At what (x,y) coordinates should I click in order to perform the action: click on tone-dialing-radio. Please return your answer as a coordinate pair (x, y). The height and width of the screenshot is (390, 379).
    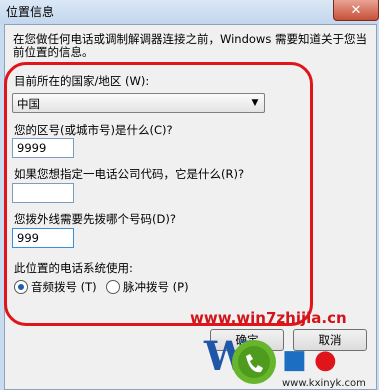
    Looking at the image, I should click on (21, 287).